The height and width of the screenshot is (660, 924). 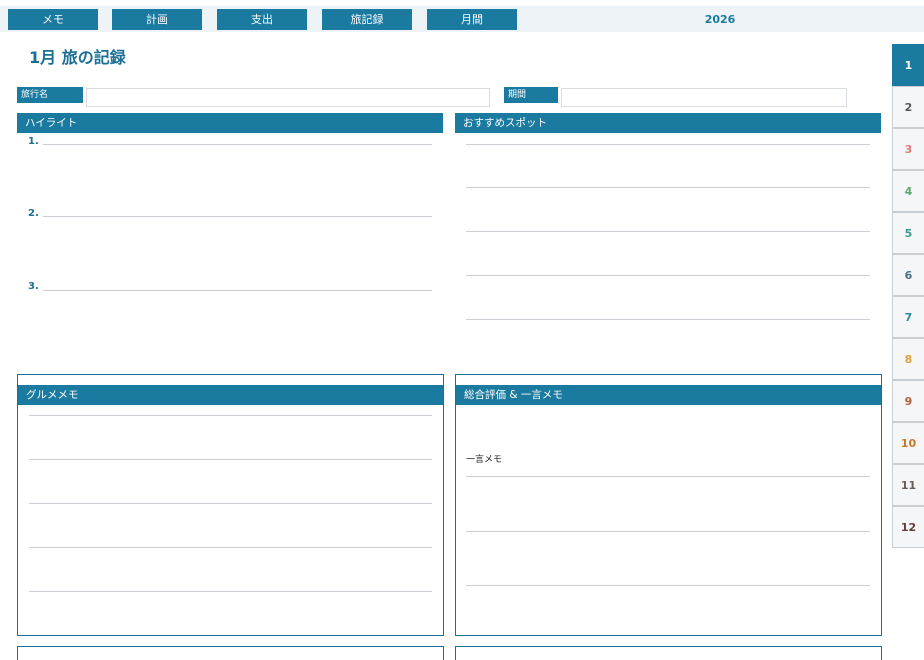 What do you see at coordinates (908, 443) in the screenshot?
I see `month-tab-10: 10` at bounding box center [908, 443].